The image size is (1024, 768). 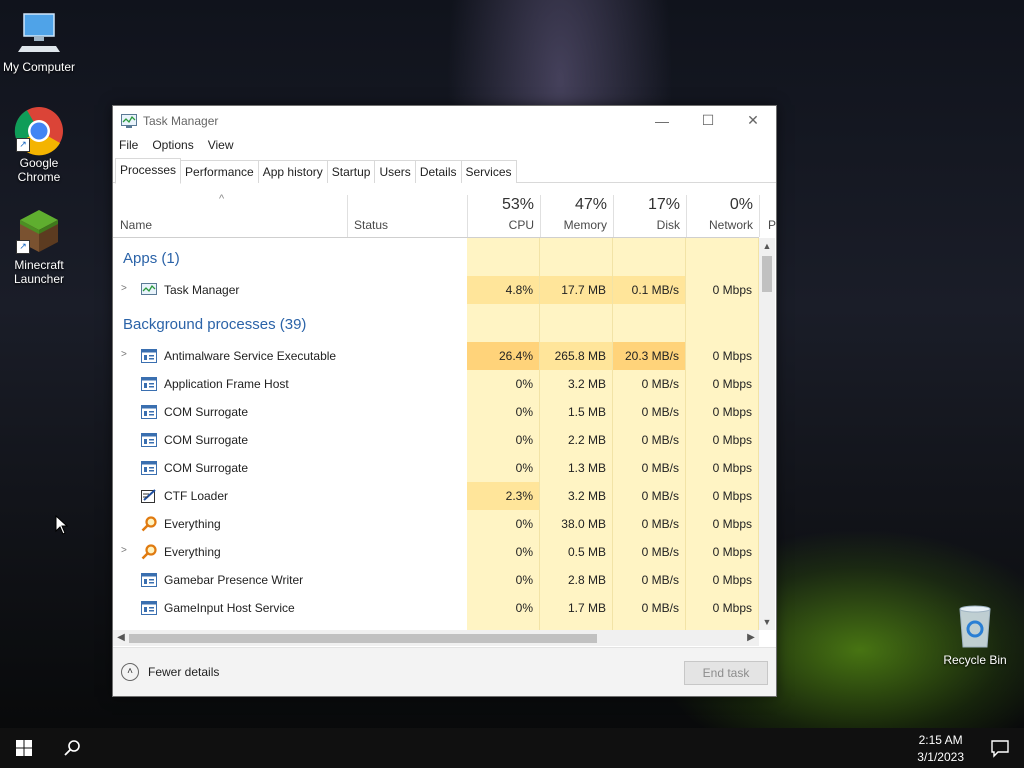 I want to click on tab-app-history: App history, so click(x=292, y=171).